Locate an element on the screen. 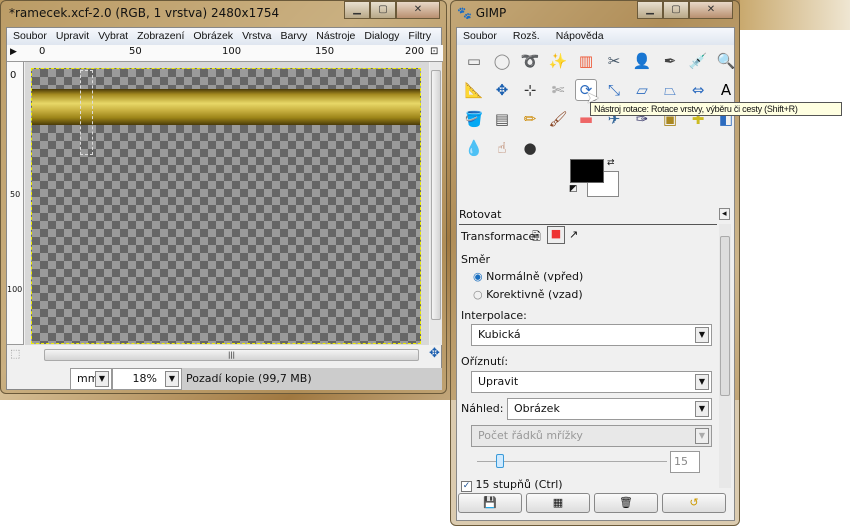 This screenshot has width=850, height=526. navigate-icon: ✥ is located at coordinates (434, 353).